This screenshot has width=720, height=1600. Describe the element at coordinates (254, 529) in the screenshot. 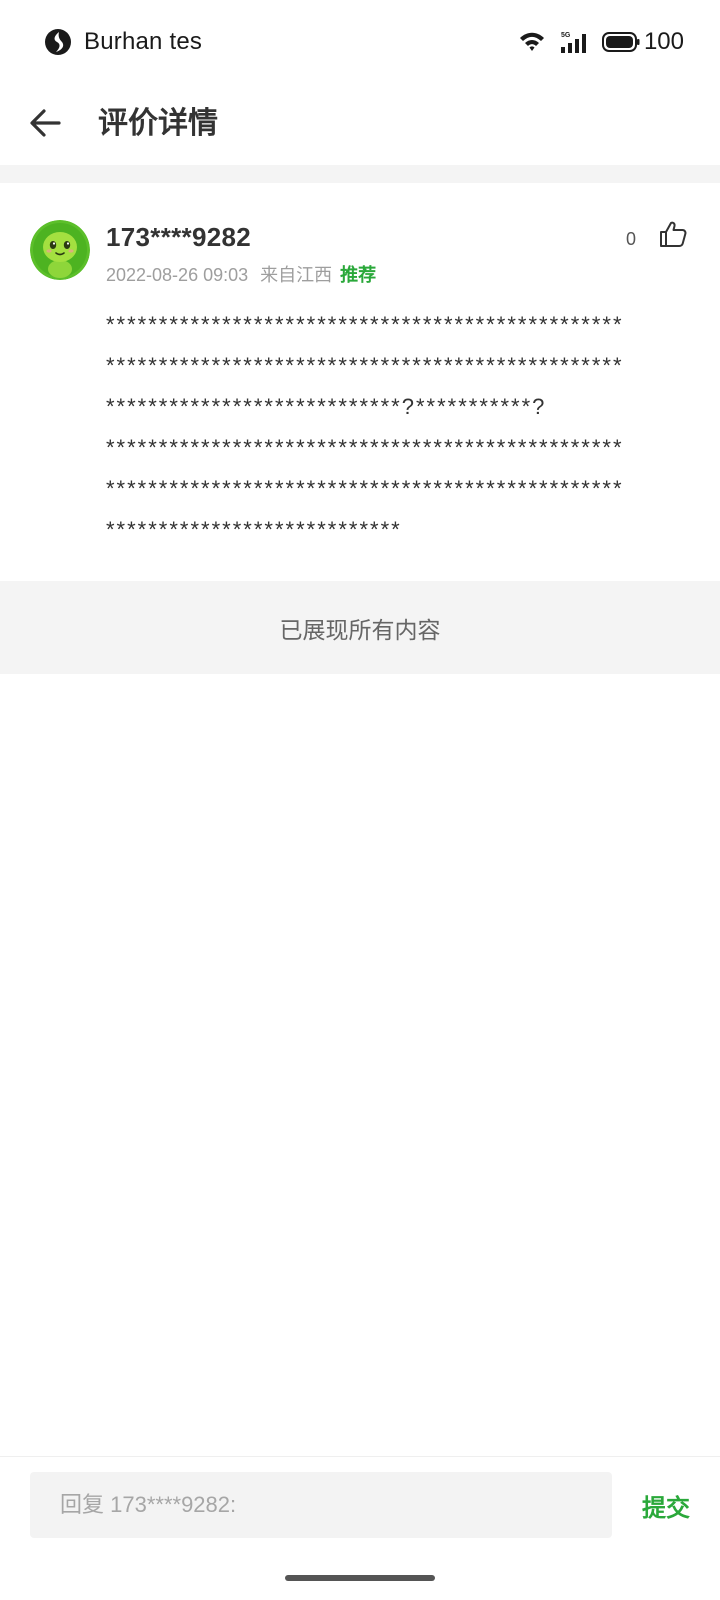

I see `review-text-line: ****************************` at that location.